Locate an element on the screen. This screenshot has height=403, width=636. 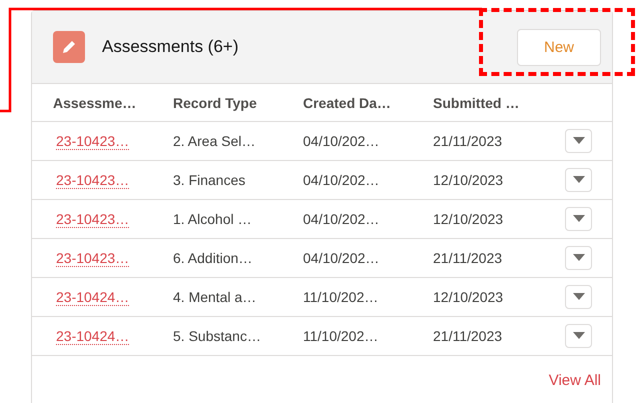
view-all-link: View All is located at coordinates (574, 380).